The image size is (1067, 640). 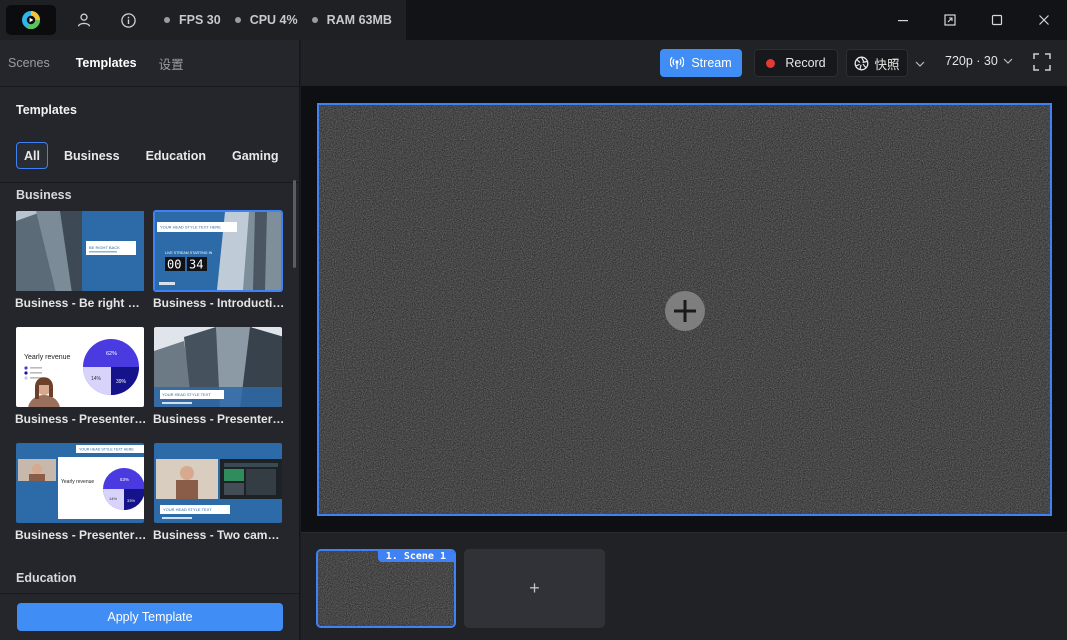 I want to click on scene-strip: 1. Scene 1 +, so click(x=684, y=586).